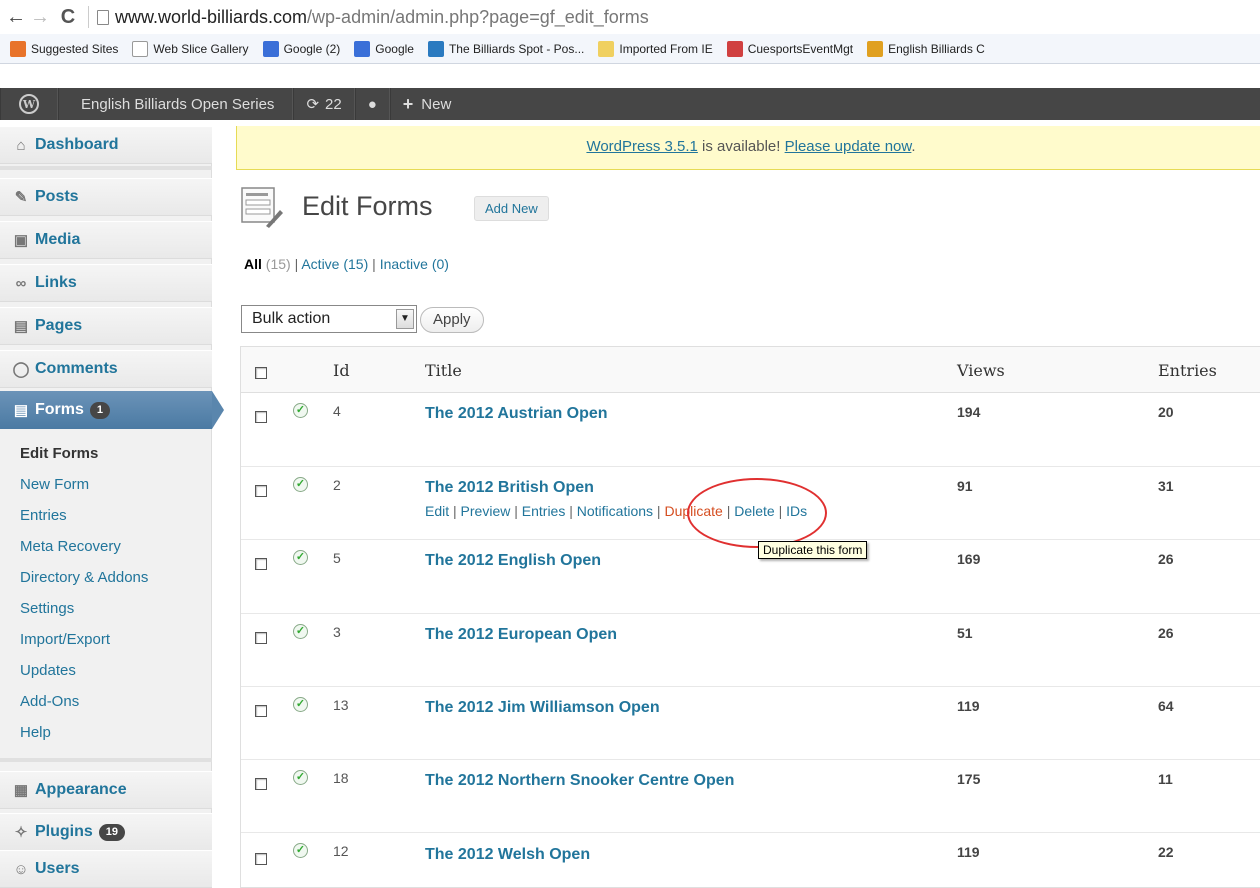 This screenshot has width=1260, height=888. What do you see at coordinates (486, 511) in the screenshot?
I see `action-preview: Preview` at bounding box center [486, 511].